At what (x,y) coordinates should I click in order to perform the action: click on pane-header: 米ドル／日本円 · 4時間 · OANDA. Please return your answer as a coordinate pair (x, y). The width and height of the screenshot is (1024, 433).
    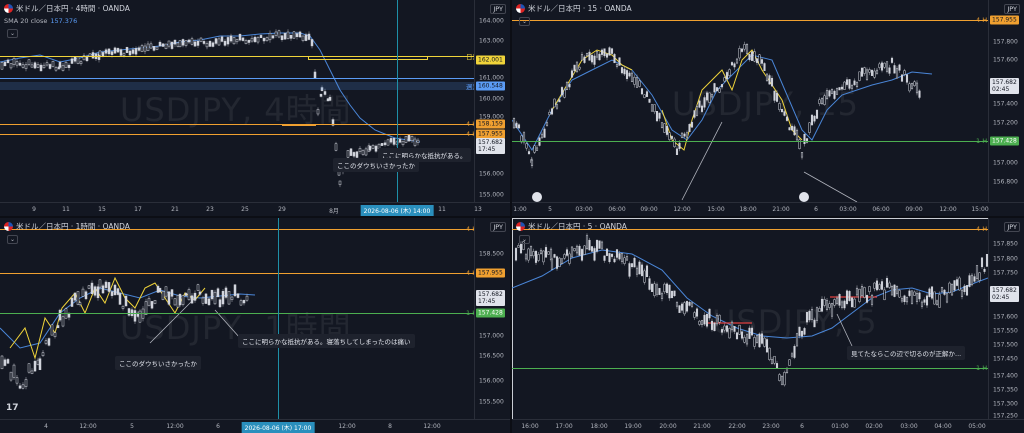
    Looking at the image, I should click on (67, 8).